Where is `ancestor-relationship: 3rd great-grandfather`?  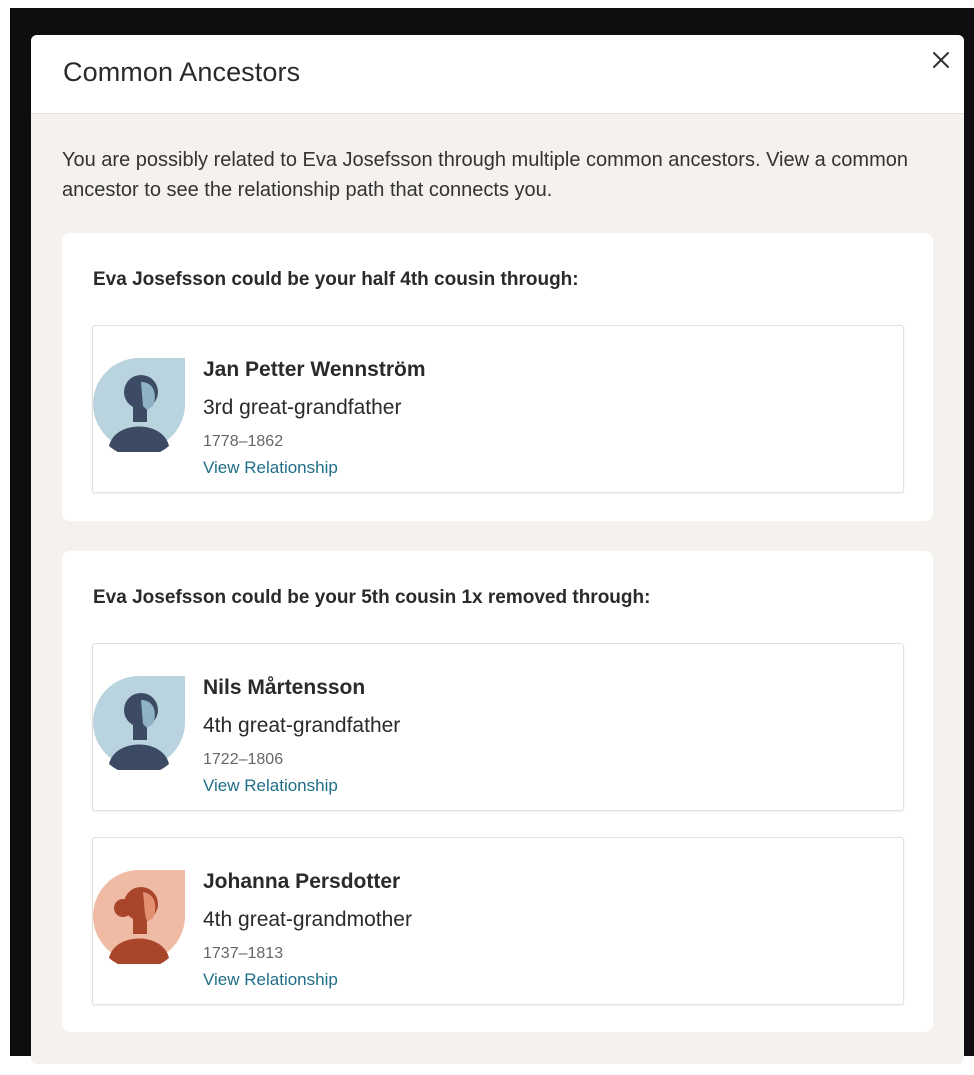 ancestor-relationship: 3rd great-grandfather is located at coordinates (302, 407).